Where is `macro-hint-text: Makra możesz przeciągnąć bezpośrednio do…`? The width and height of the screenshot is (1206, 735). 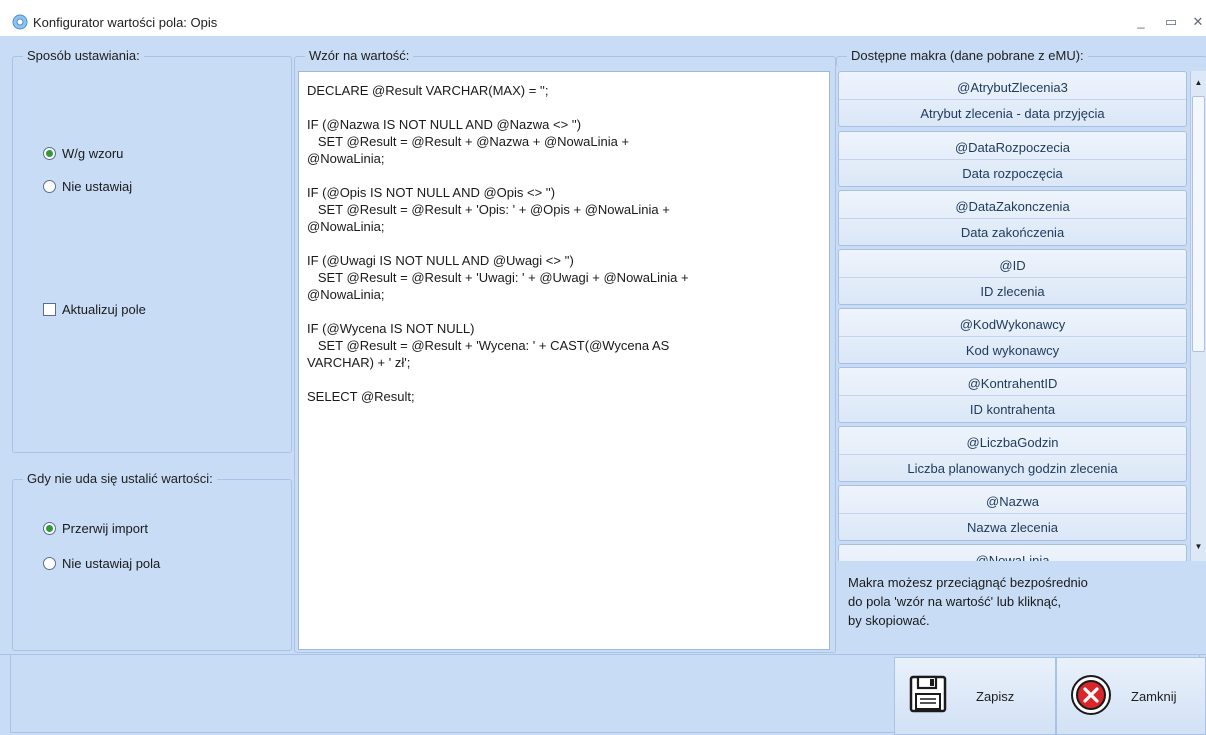
macro-hint-text: Makra możesz przeciągnąć bezpośrednio do… is located at coordinates (968, 601).